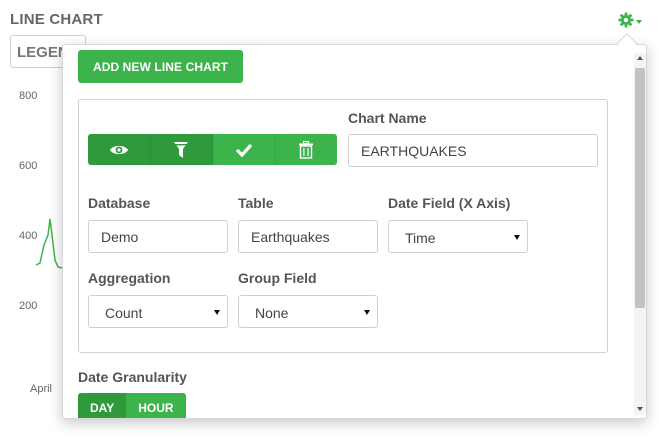 The height and width of the screenshot is (438, 659). What do you see at coordinates (458, 236) in the screenshot?
I see `date-field-select: Time` at bounding box center [458, 236].